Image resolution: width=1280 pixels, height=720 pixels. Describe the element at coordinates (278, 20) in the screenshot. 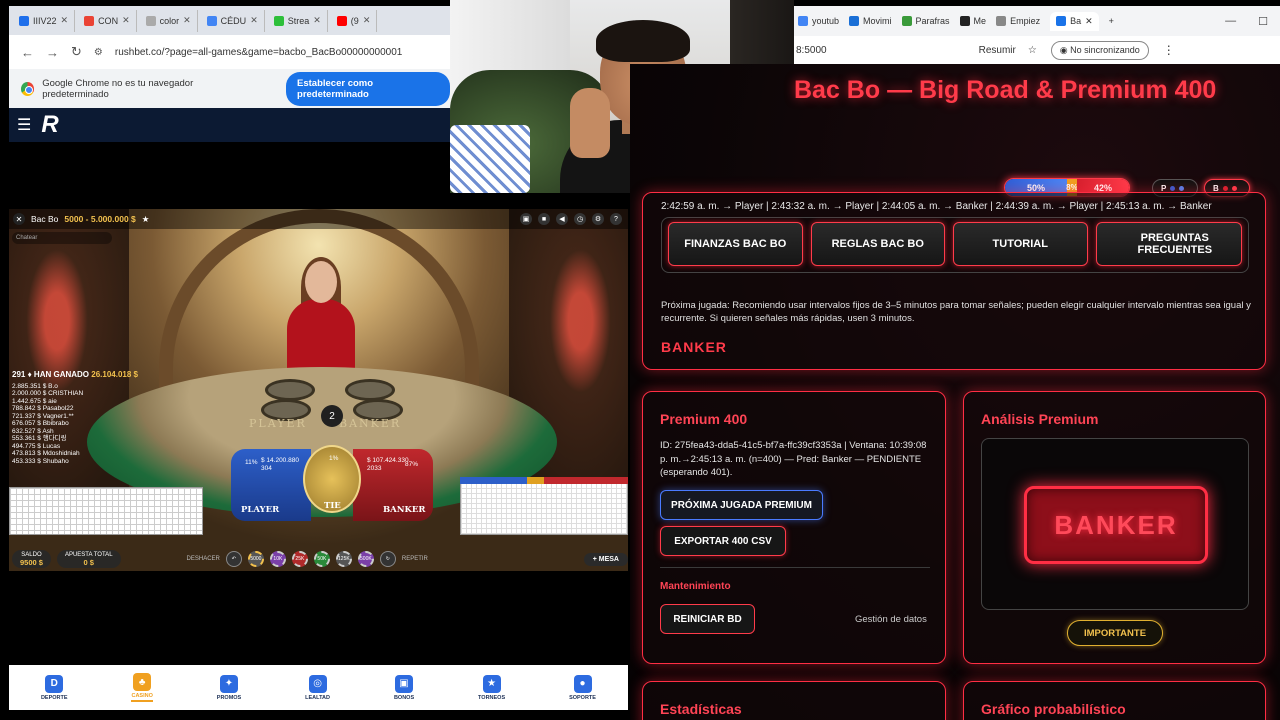

I see `kick-icon` at that location.